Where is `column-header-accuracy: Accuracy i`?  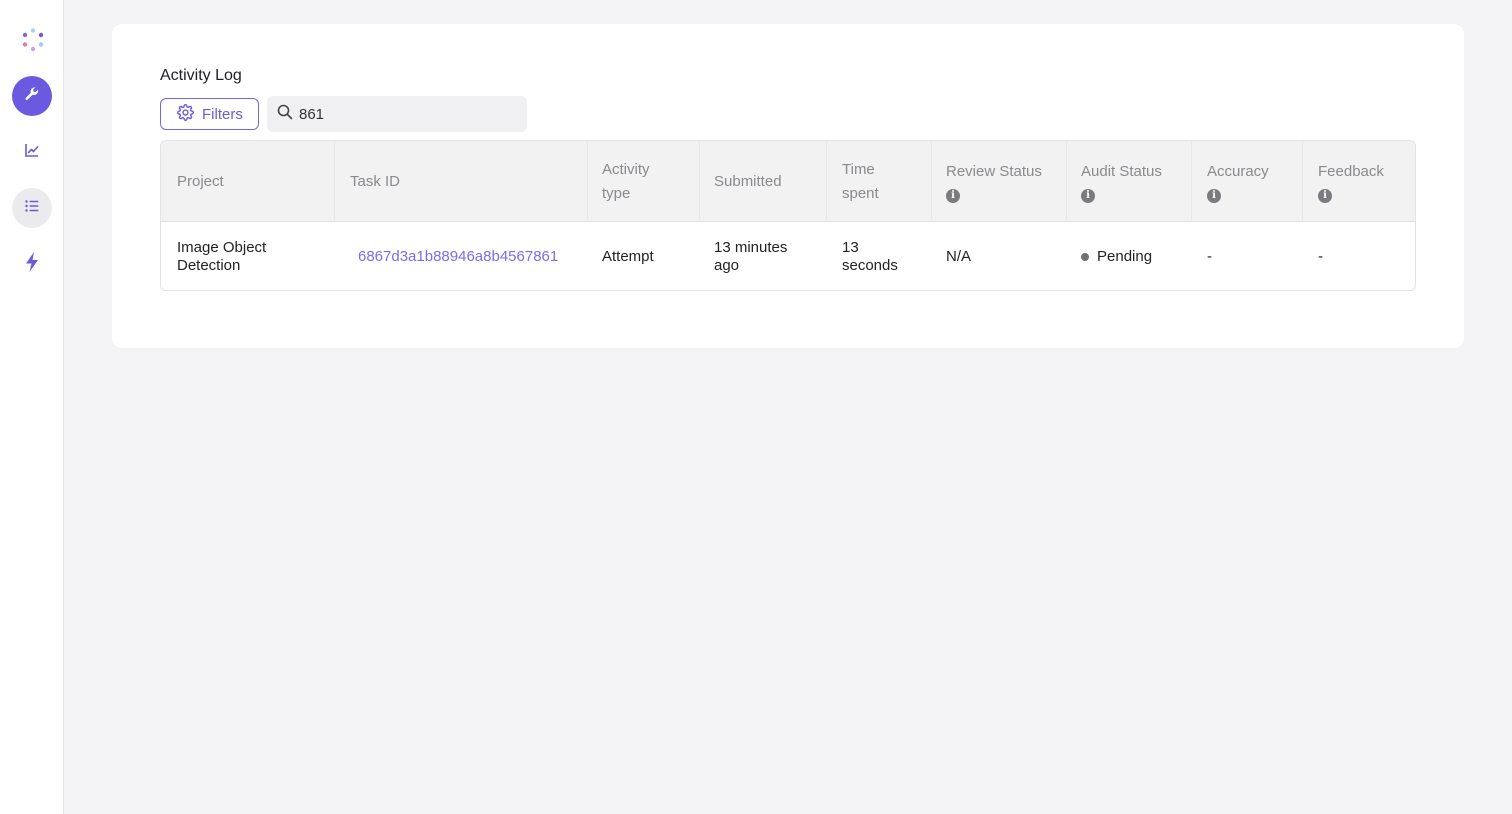 column-header-accuracy: Accuracy i is located at coordinates (1254, 181).